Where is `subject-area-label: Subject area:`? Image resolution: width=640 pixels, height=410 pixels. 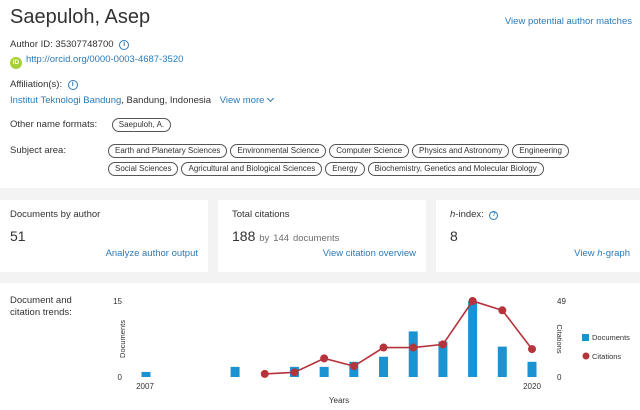 subject-area-label: Subject area: is located at coordinates (38, 150).